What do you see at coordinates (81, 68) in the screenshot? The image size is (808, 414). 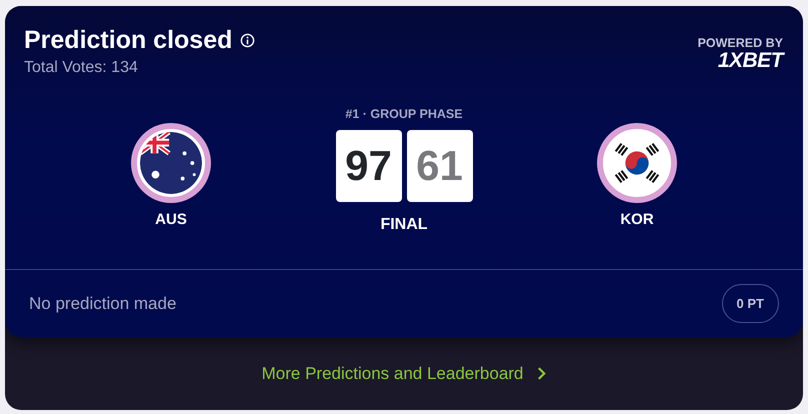 I see `total-votes: Total Votes: 134` at bounding box center [81, 68].